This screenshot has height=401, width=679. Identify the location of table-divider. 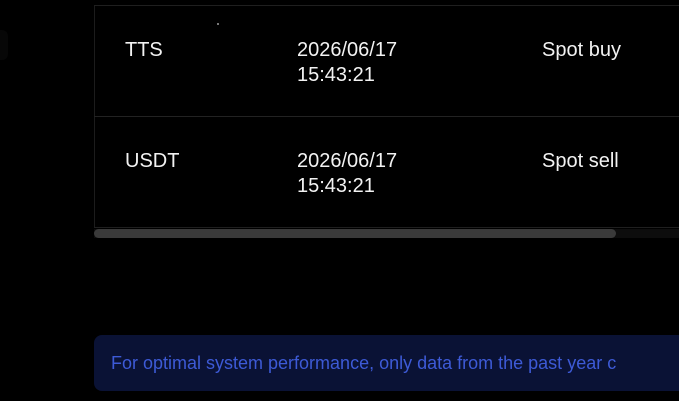
(386, 227).